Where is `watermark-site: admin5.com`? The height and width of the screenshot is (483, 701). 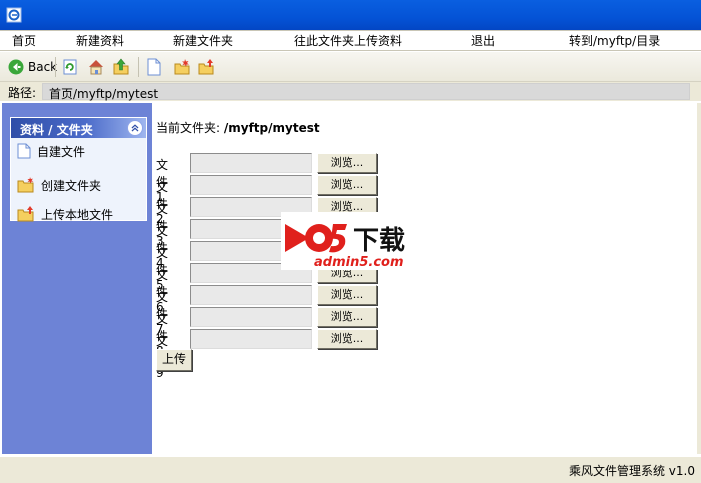
watermark-site: admin5.com is located at coordinates (359, 262).